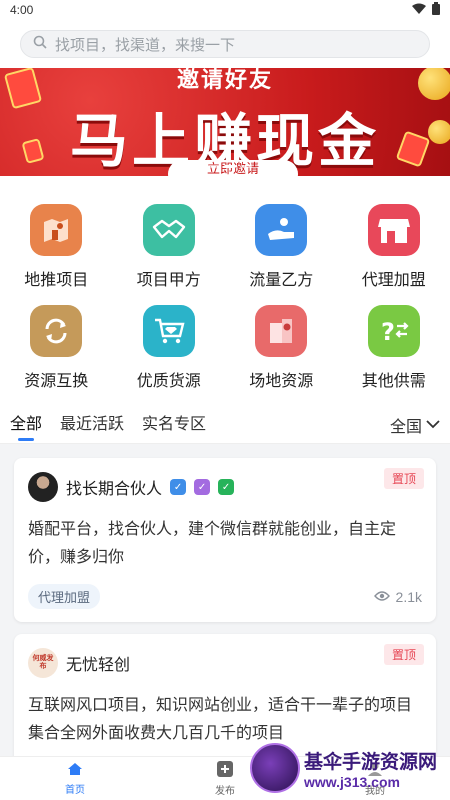 The image size is (450, 800). I want to click on map-person-icon, so click(56, 230).